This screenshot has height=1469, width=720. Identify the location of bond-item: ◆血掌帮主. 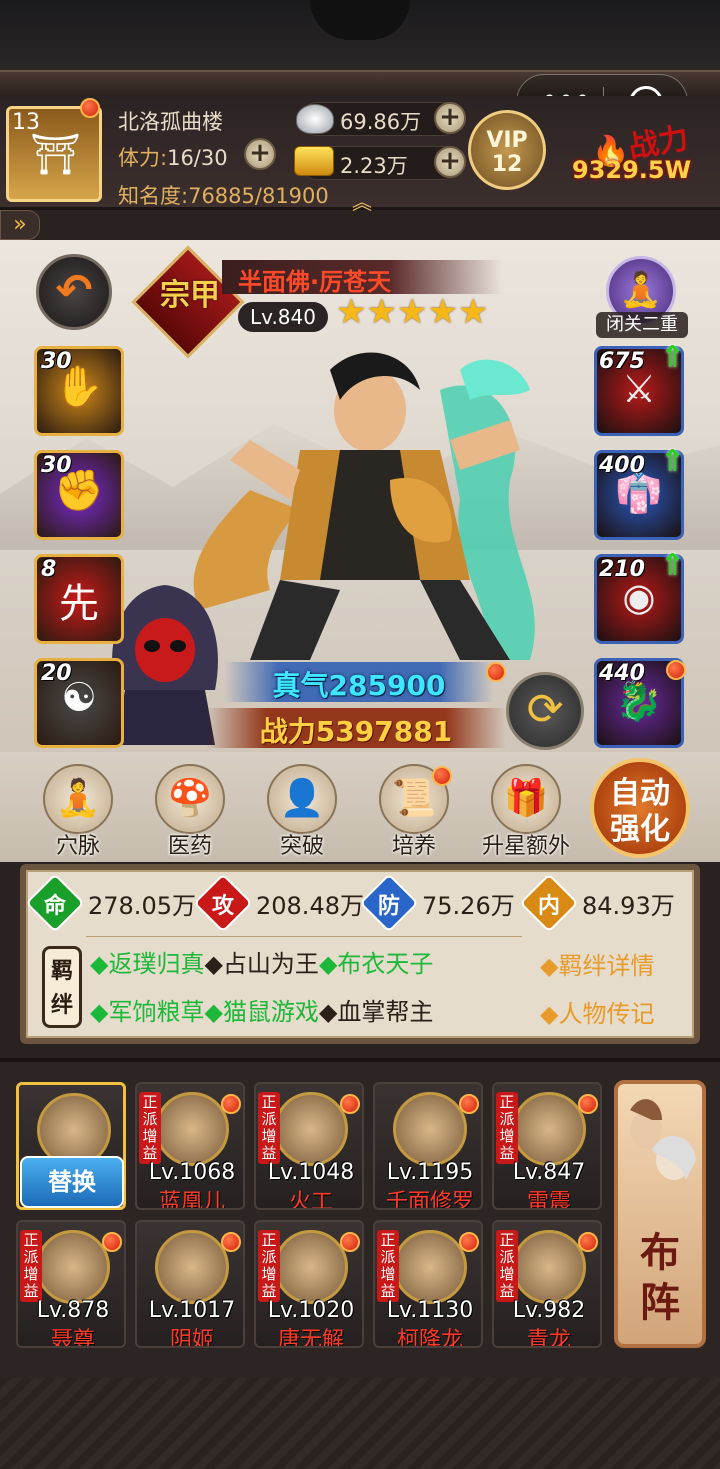
(376, 1012).